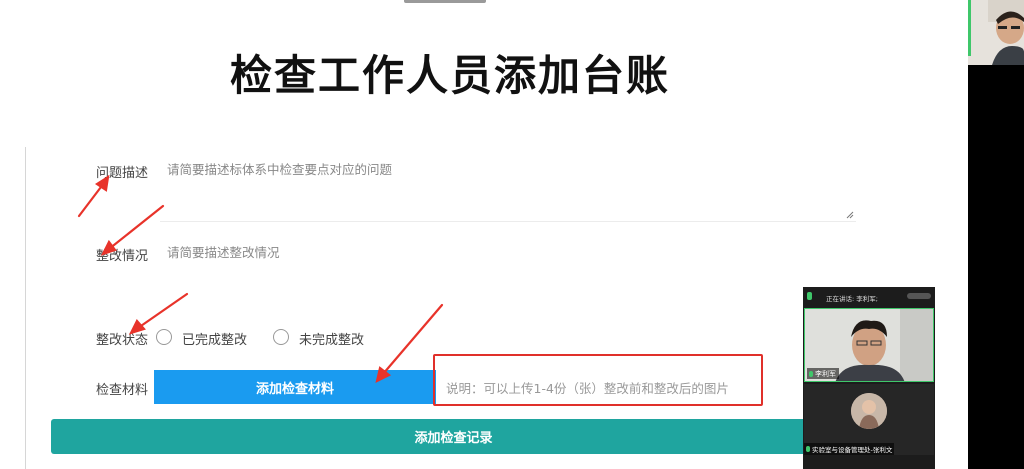 The width and height of the screenshot is (1024, 469). Describe the element at coordinates (869, 345) in the screenshot. I see `participant-video-1: 李利军` at that location.